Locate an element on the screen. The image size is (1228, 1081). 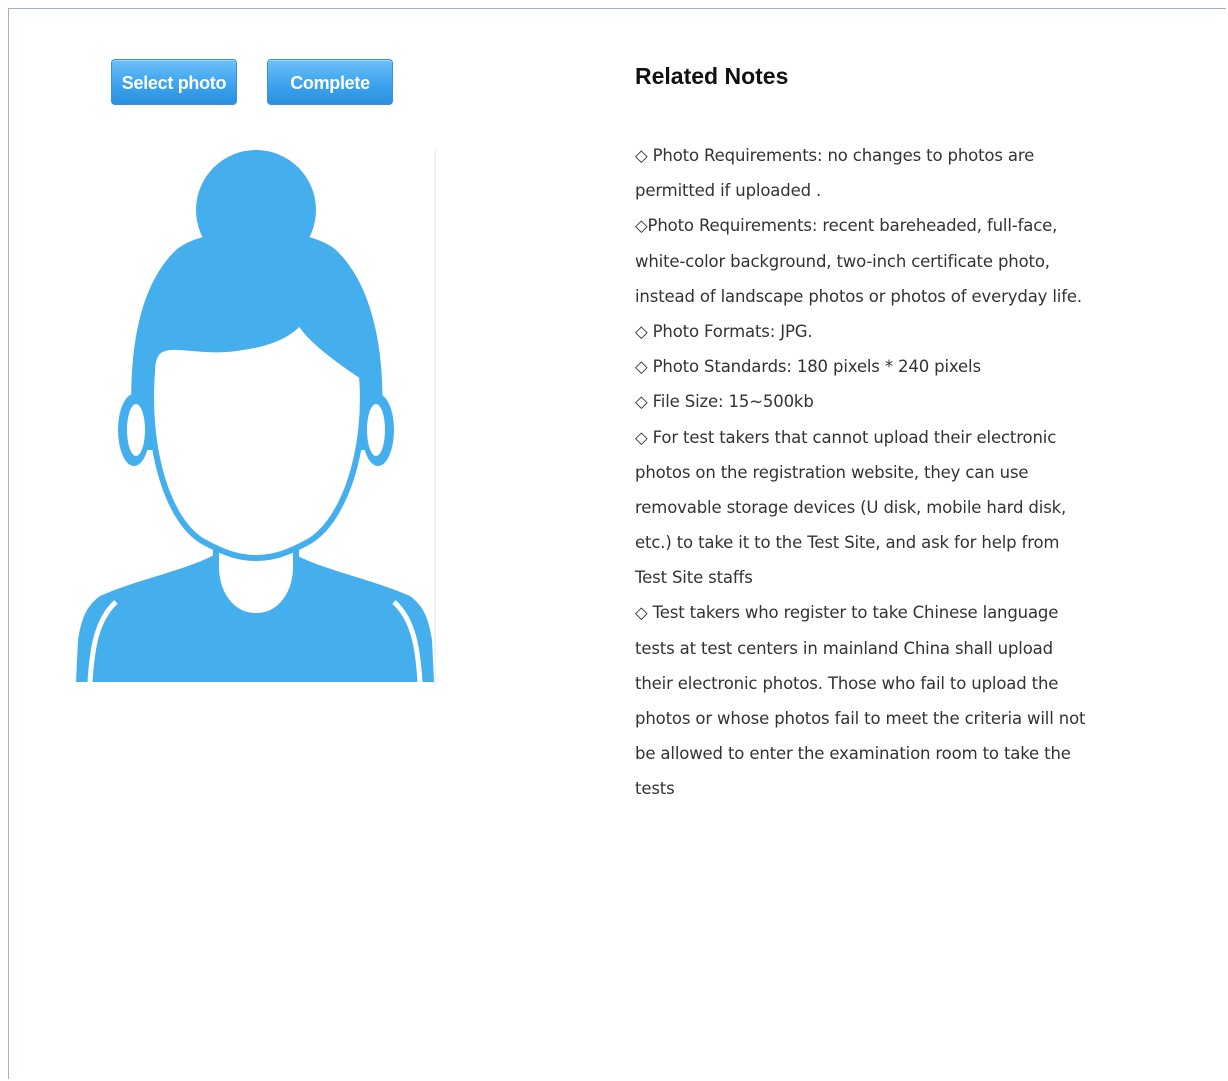
photo-preview is located at coordinates (256, 417).